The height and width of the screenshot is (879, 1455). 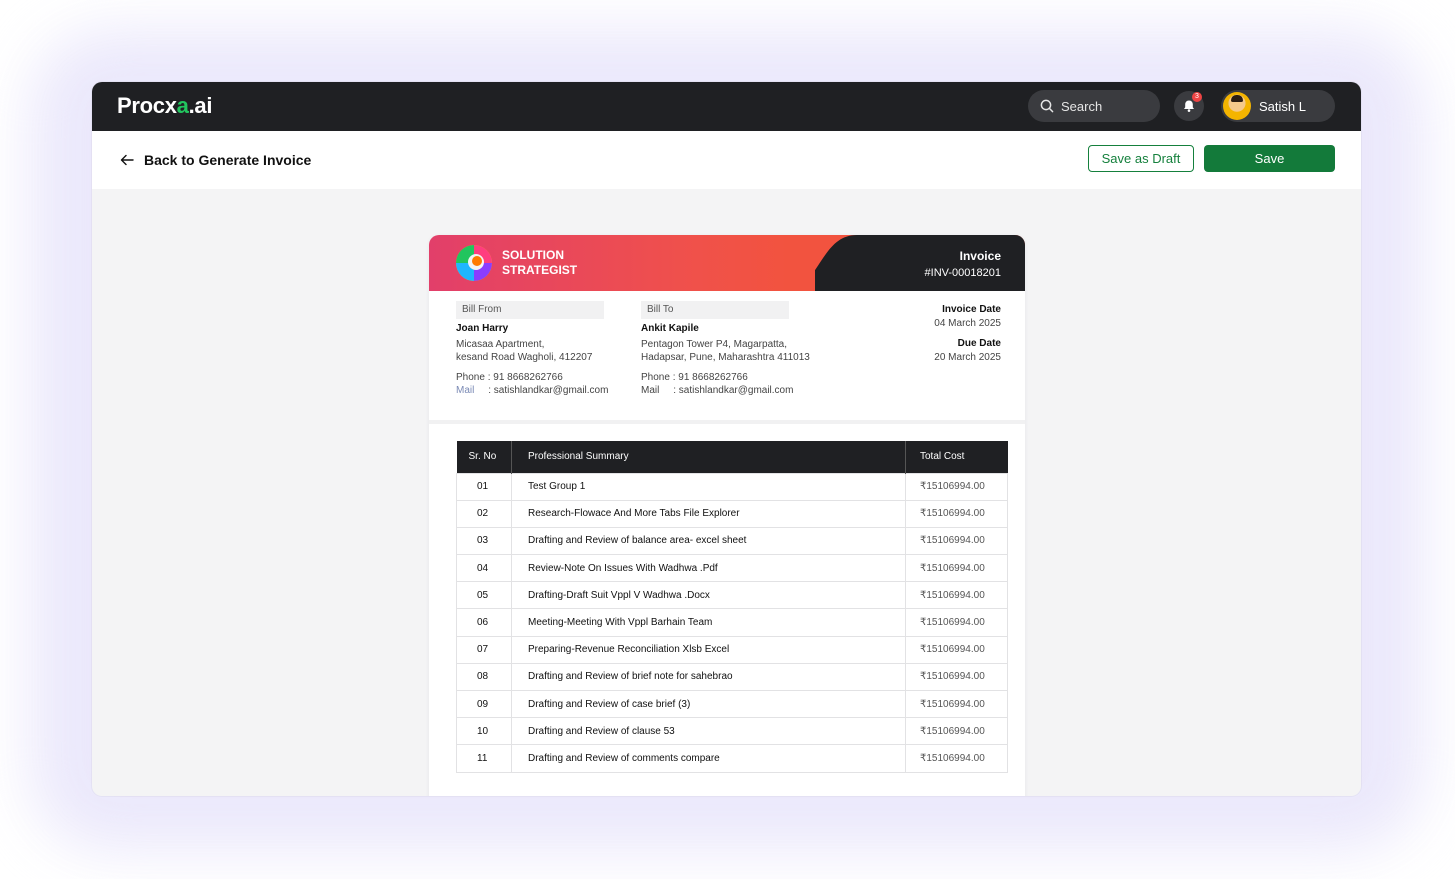 I want to click on top-navbar: Procxa.ai Search 3 Satish L, so click(x=726, y=106).